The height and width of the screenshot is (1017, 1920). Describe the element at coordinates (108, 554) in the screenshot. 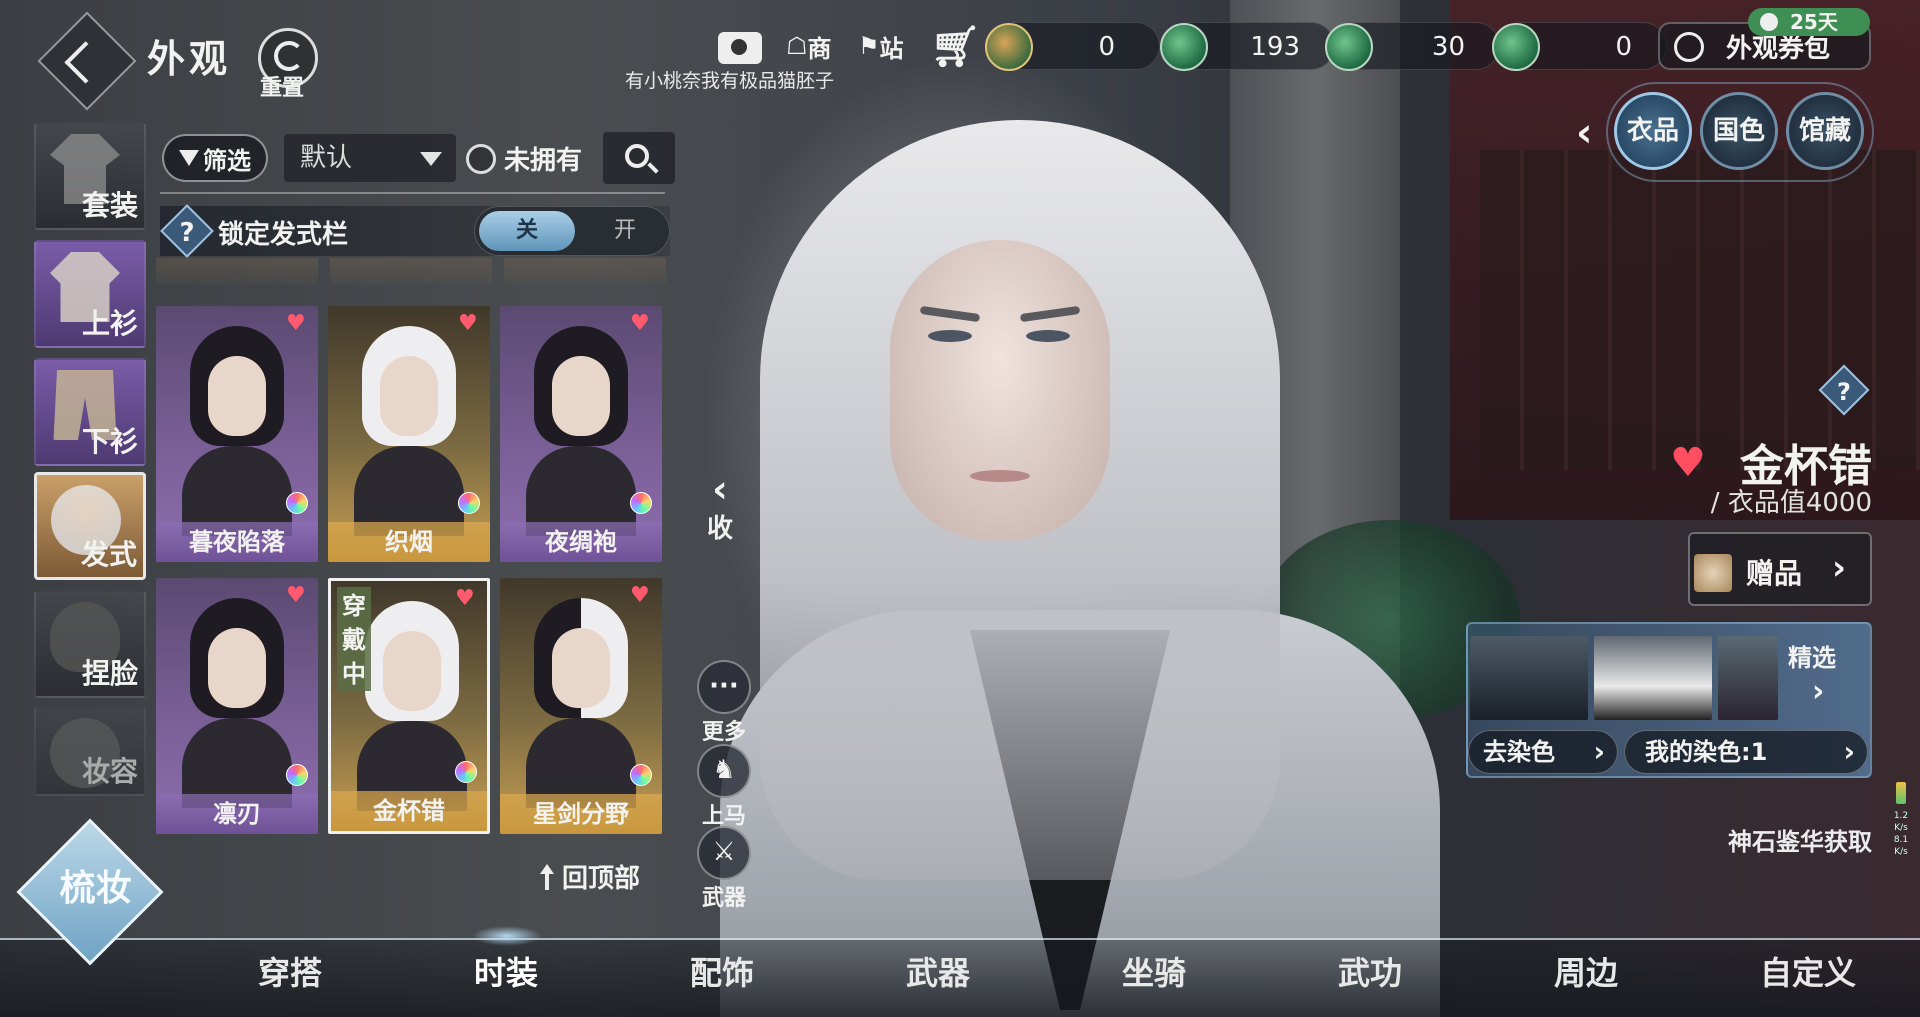

I see `category-label: 发式` at that location.